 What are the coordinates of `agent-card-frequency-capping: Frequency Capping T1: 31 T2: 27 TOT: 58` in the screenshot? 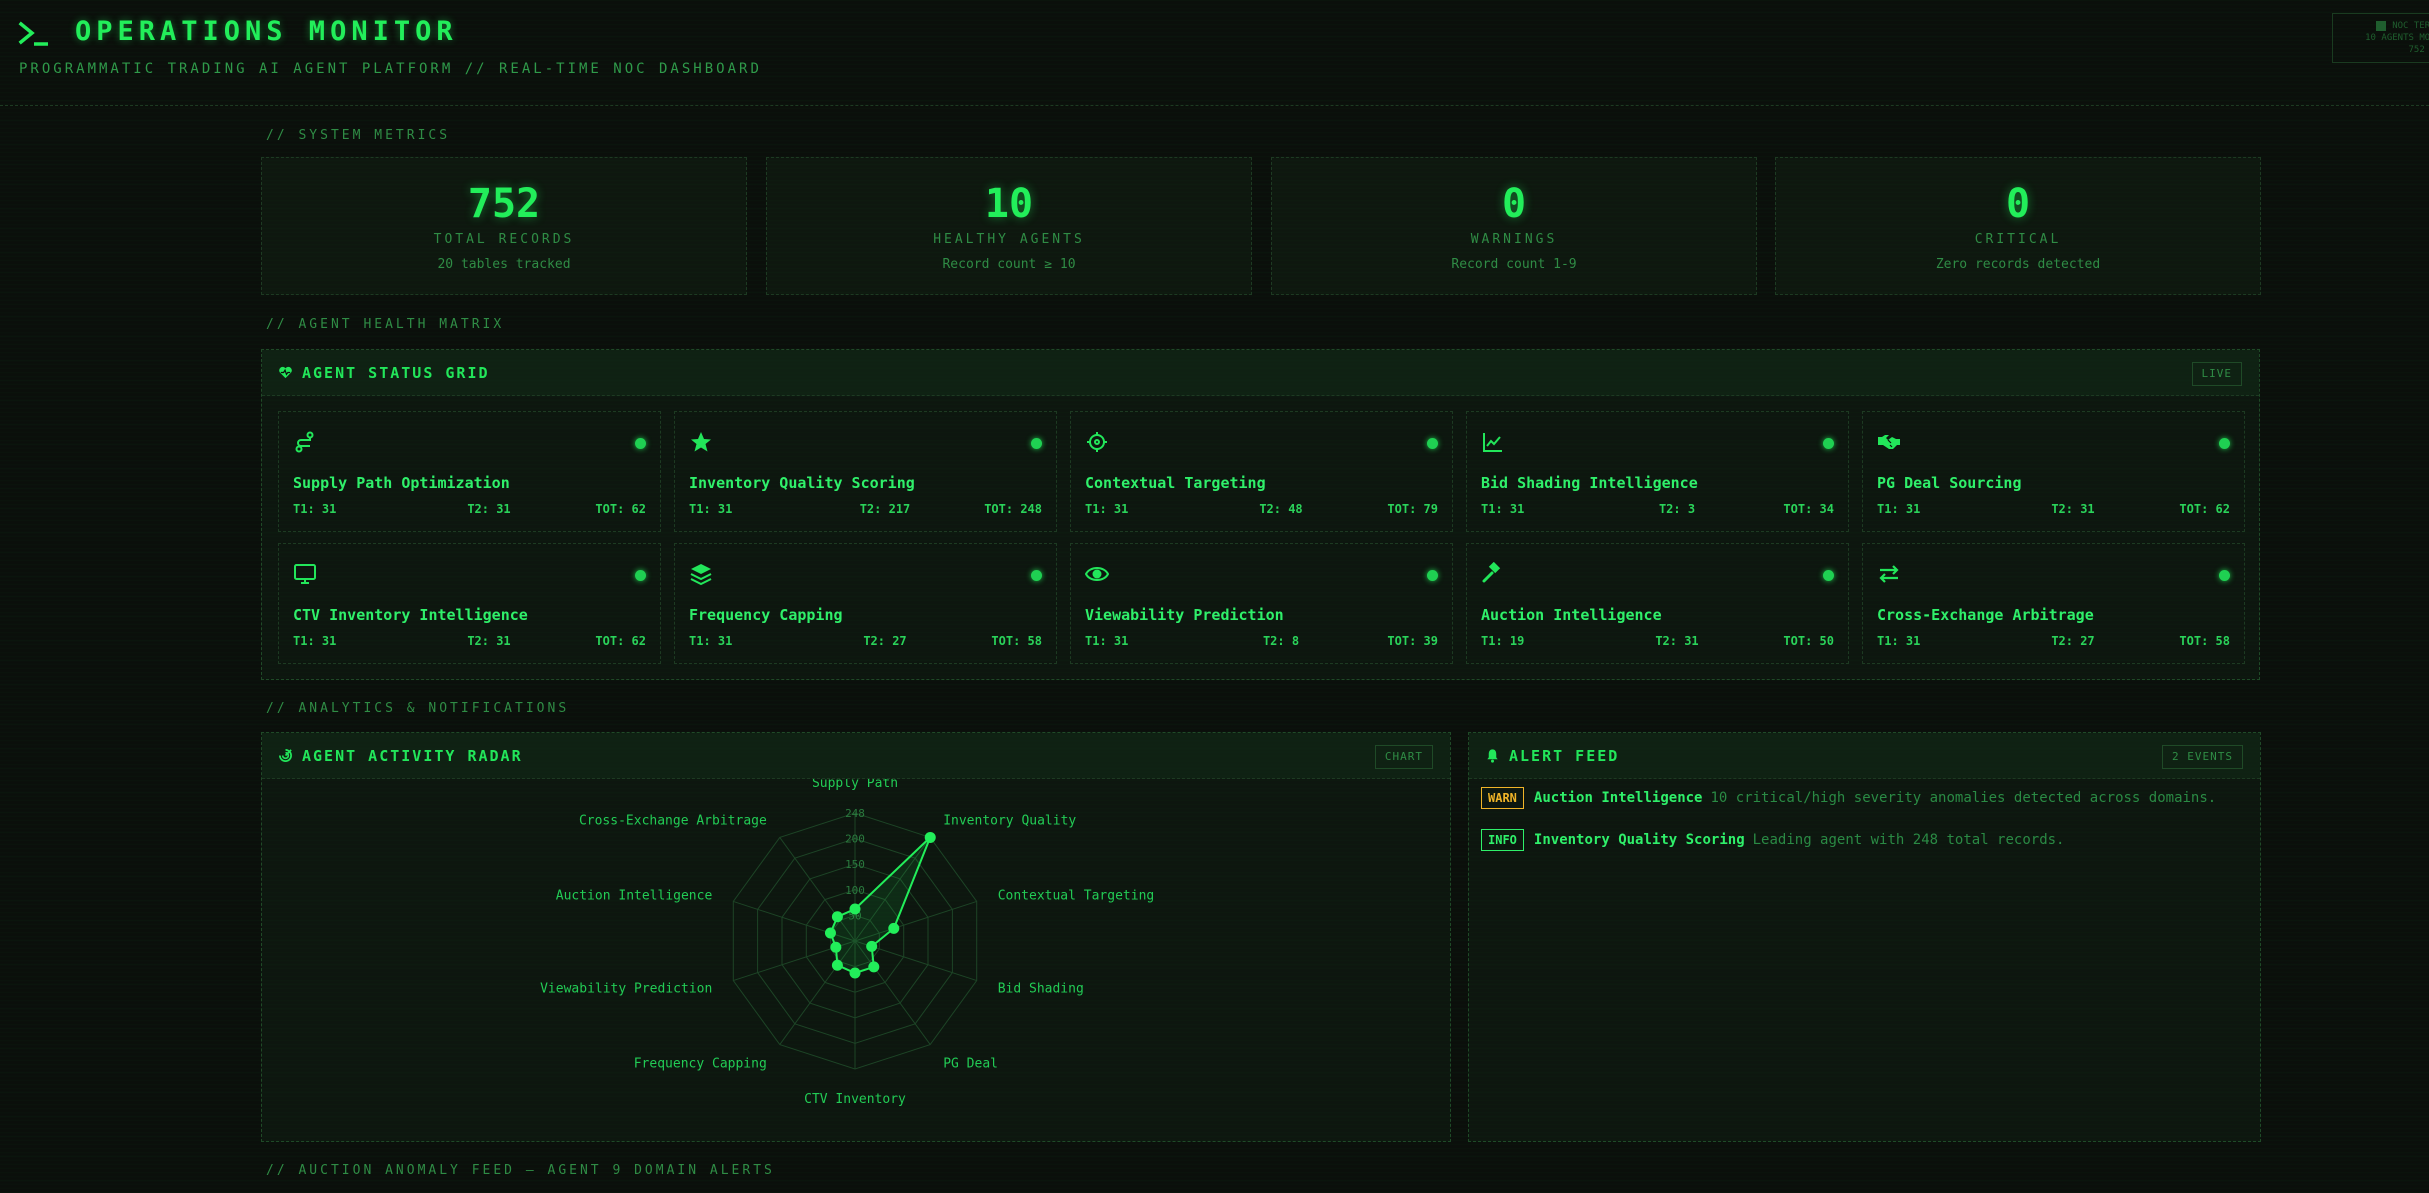 It's located at (865, 603).